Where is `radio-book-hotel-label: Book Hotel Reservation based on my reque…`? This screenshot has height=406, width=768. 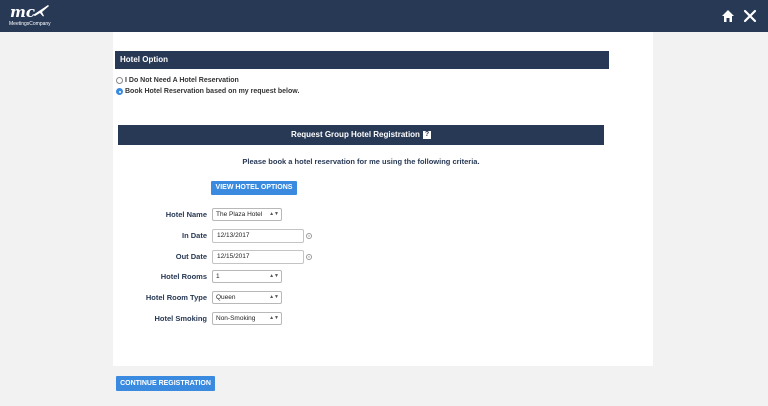
radio-book-hotel-label: Book Hotel Reservation based on my reque… is located at coordinates (212, 91).